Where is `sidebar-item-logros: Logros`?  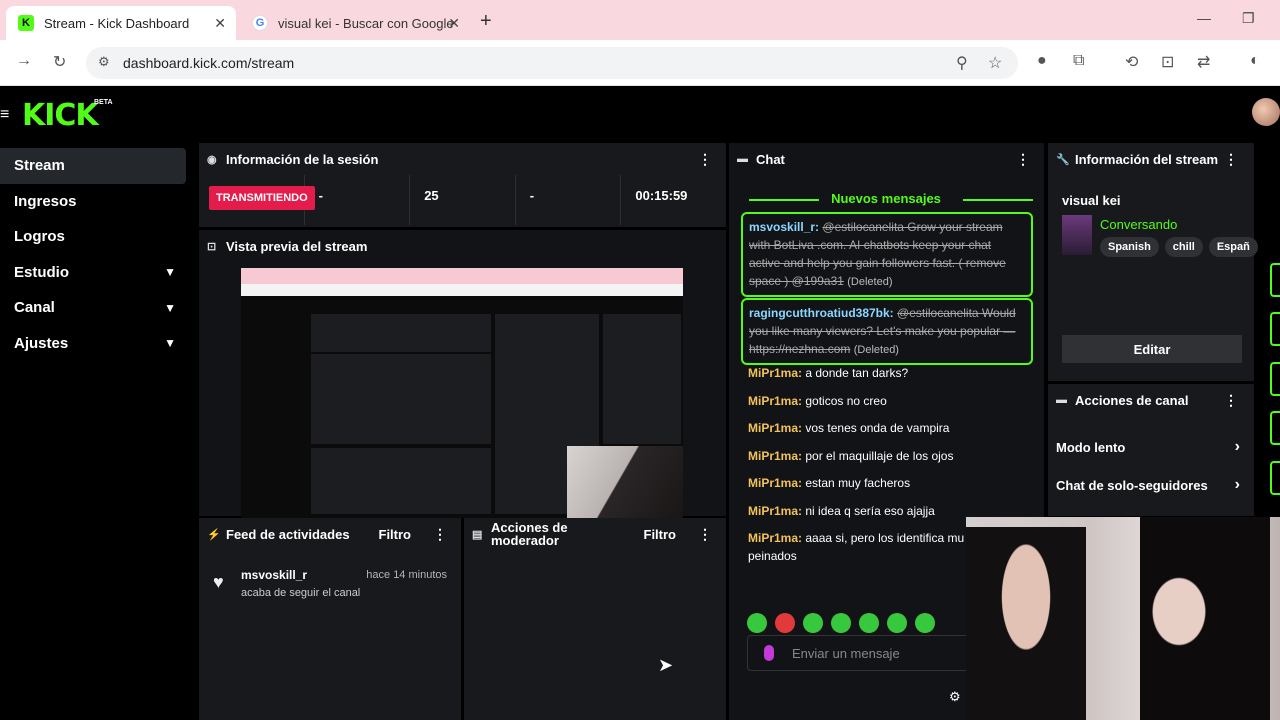 sidebar-item-logros: Logros is located at coordinates (93, 237).